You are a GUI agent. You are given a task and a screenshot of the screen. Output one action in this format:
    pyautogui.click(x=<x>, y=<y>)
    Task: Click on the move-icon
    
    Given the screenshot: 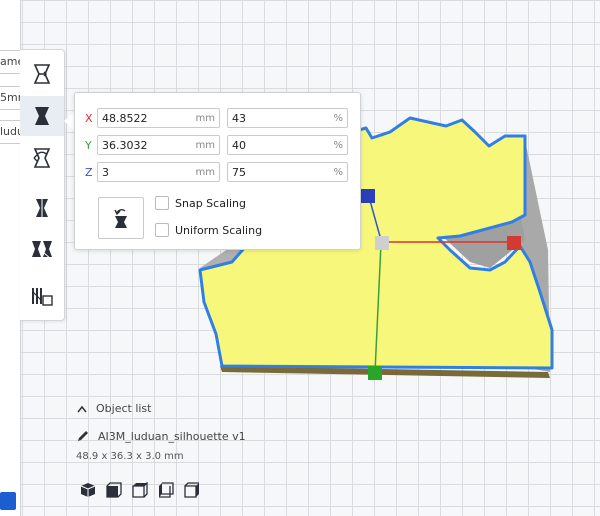 What is the action you would take?
    pyautogui.click(x=42, y=74)
    